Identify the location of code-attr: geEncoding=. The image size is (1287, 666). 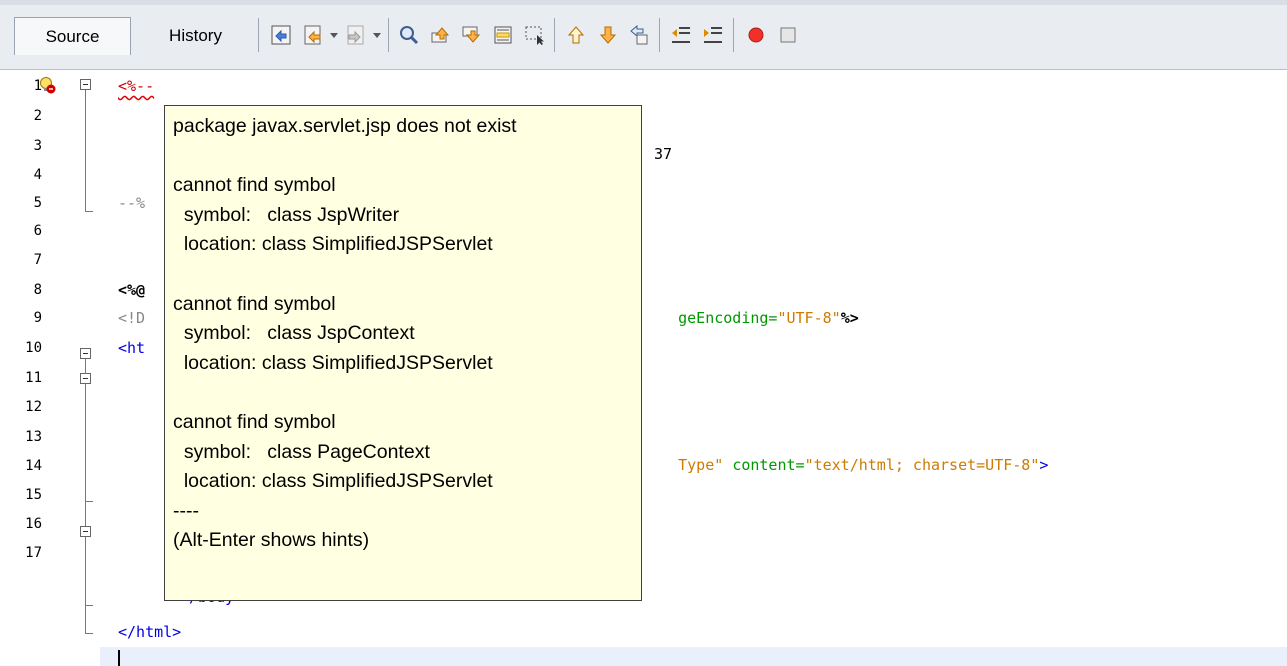
(728, 318).